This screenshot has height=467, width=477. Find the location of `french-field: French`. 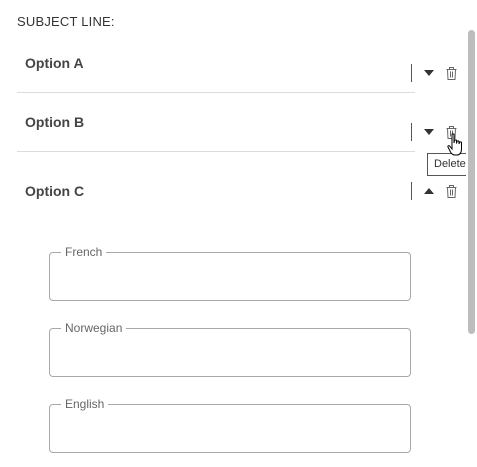

french-field: French is located at coordinates (230, 272).